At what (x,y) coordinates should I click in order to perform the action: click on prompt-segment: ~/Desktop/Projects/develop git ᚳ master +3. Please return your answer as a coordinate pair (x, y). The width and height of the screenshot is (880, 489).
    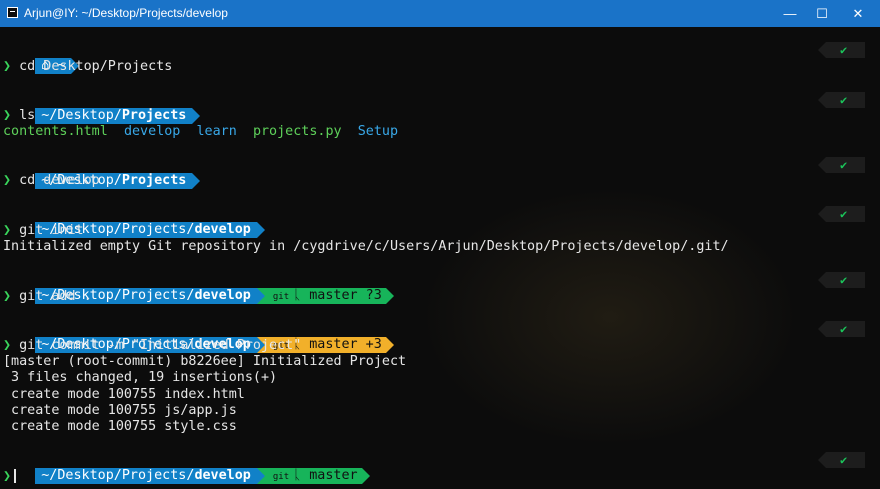
    Looking at the image, I should click on (198, 337).